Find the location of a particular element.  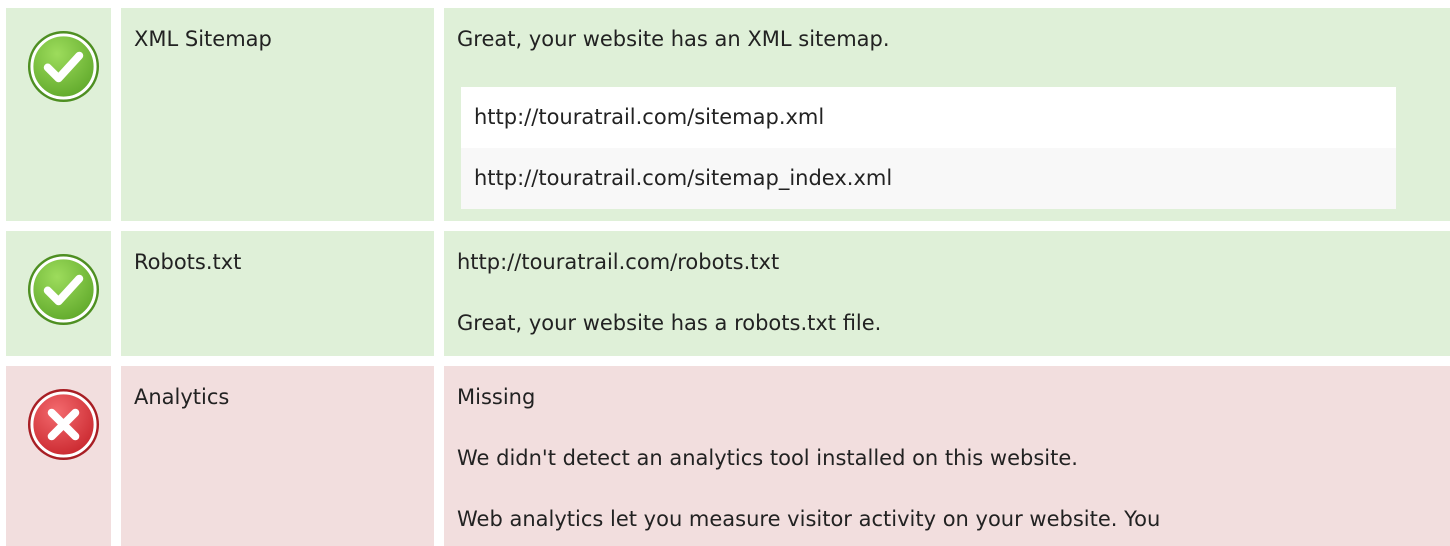

check-name: Robots.txt is located at coordinates (188, 262).